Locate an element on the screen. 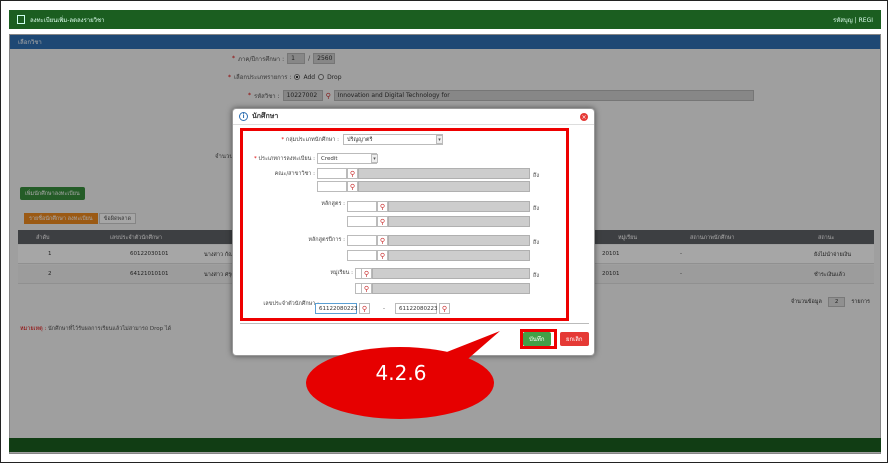 Image resolution: width=888 pixels, height=463 pixels. modal-title: นักศึกษา is located at coordinates (265, 116).